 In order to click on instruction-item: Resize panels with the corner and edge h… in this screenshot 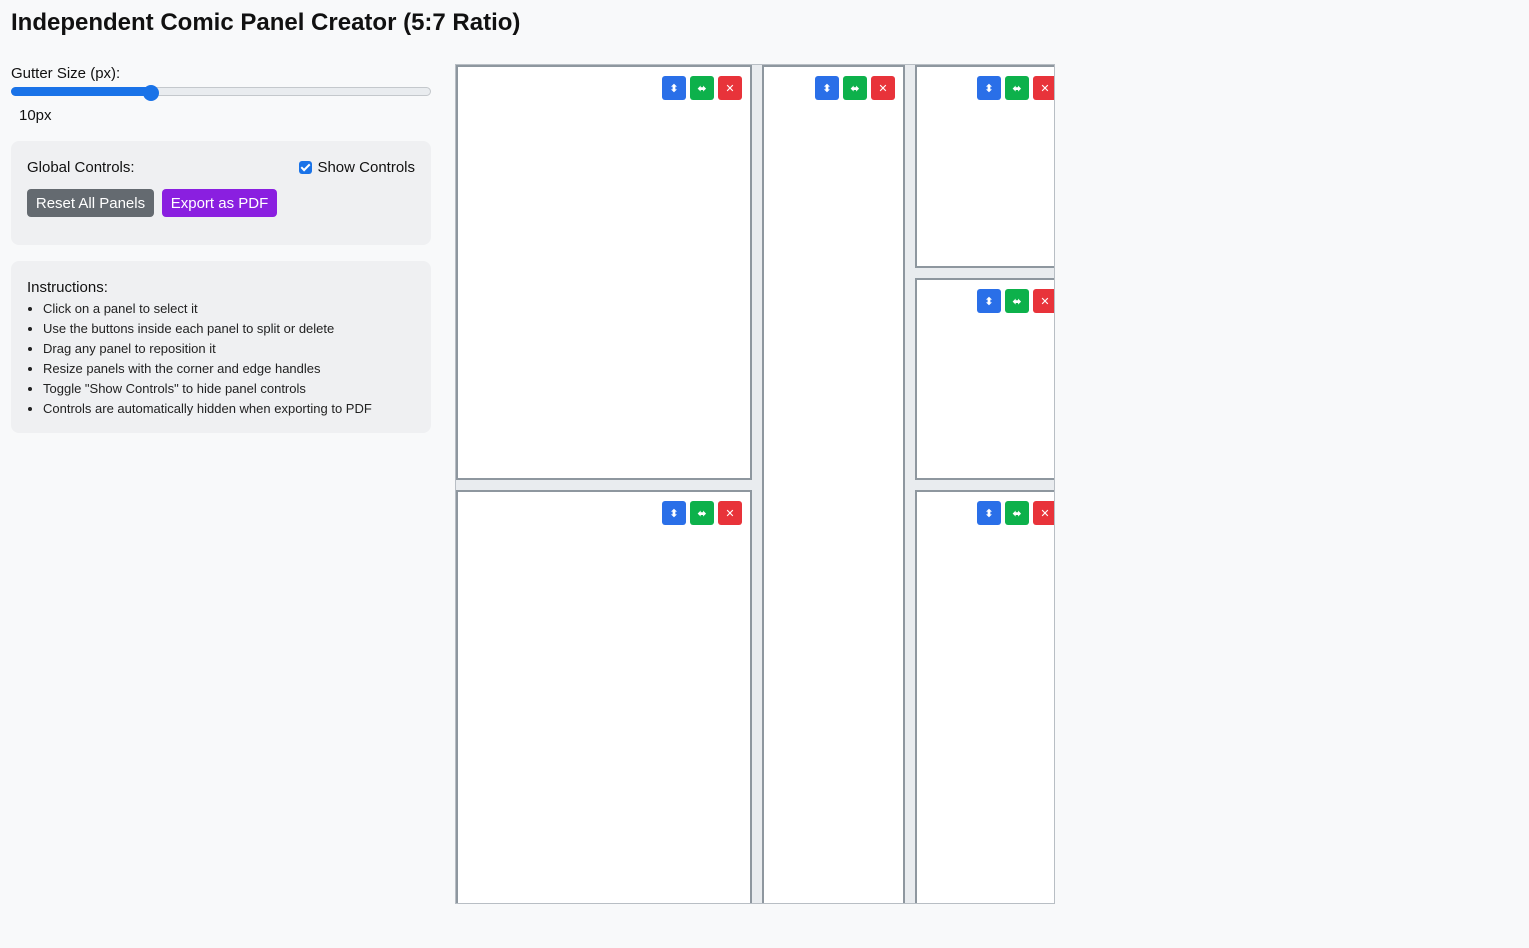, I will do `click(207, 370)`.